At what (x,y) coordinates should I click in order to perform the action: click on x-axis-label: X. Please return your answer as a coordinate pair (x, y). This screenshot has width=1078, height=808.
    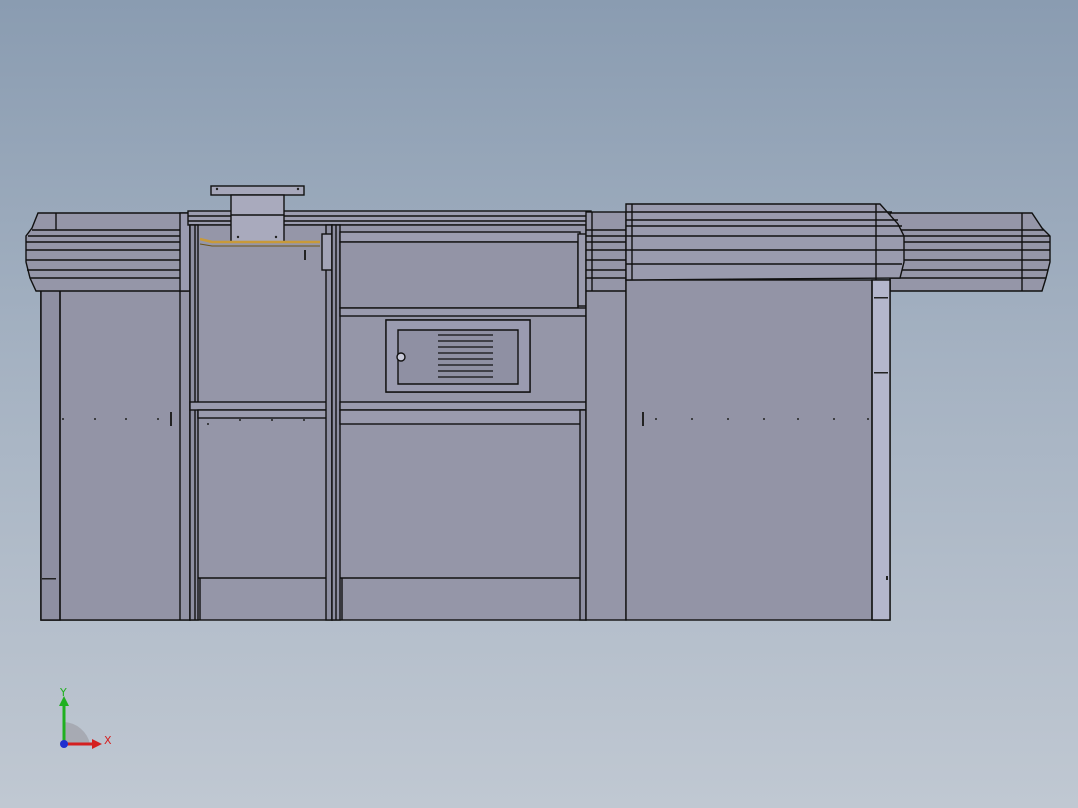
    Looking at the image, I should click on (108, 740).